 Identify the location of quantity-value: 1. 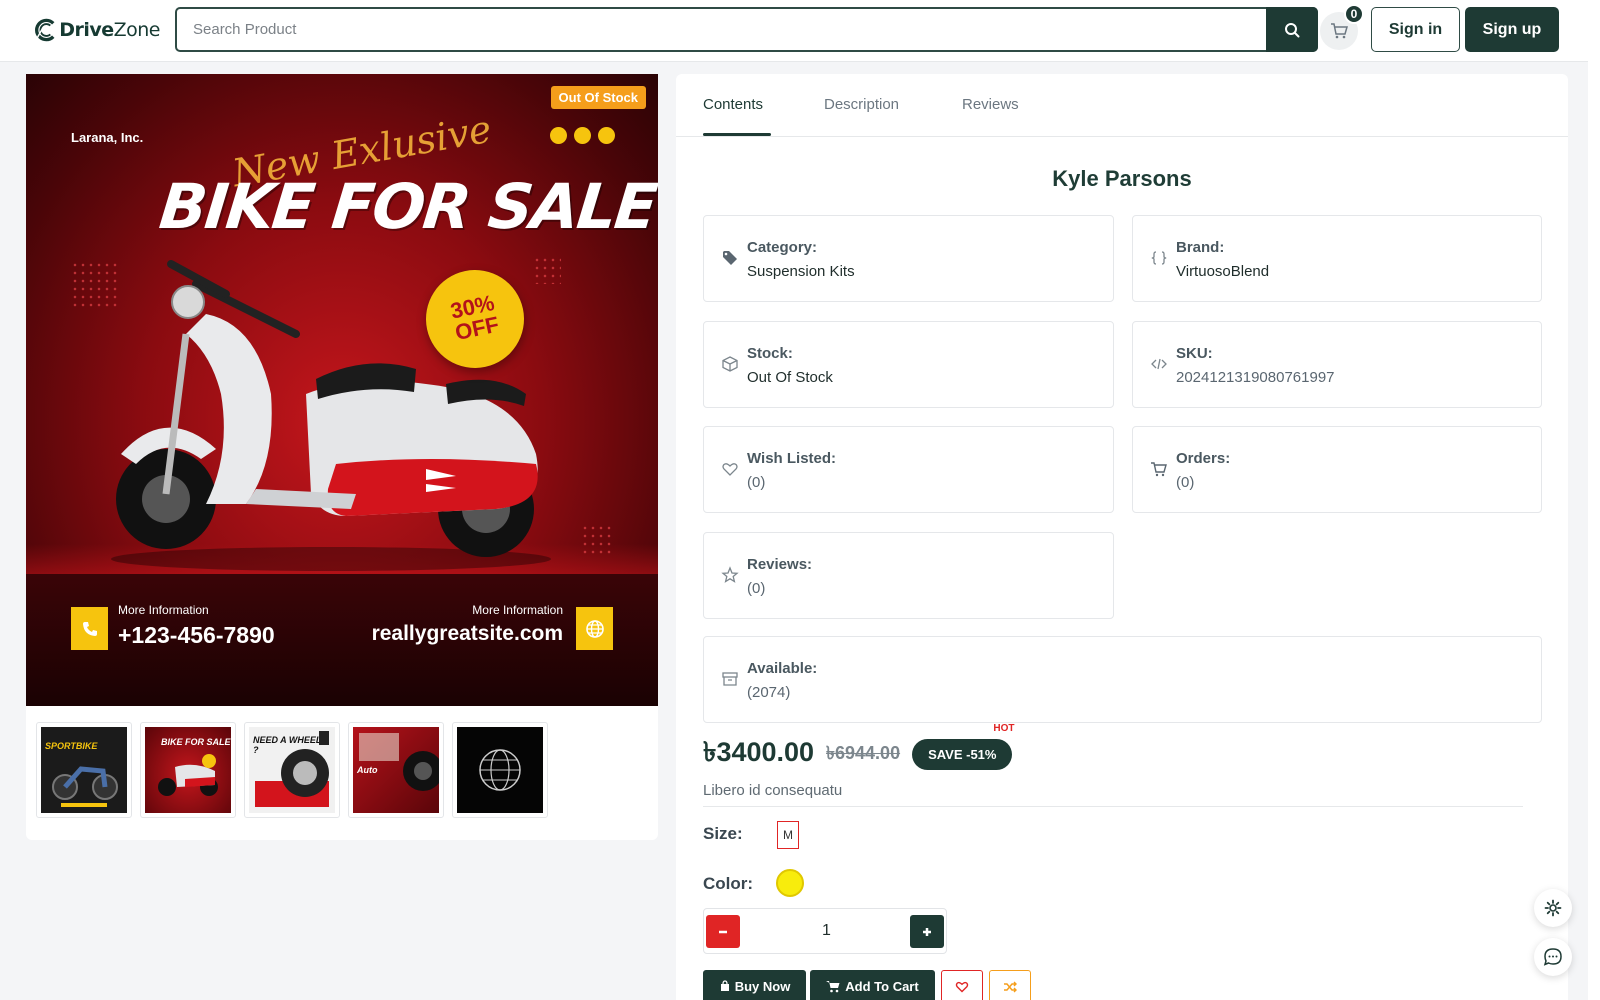
(826, 931).